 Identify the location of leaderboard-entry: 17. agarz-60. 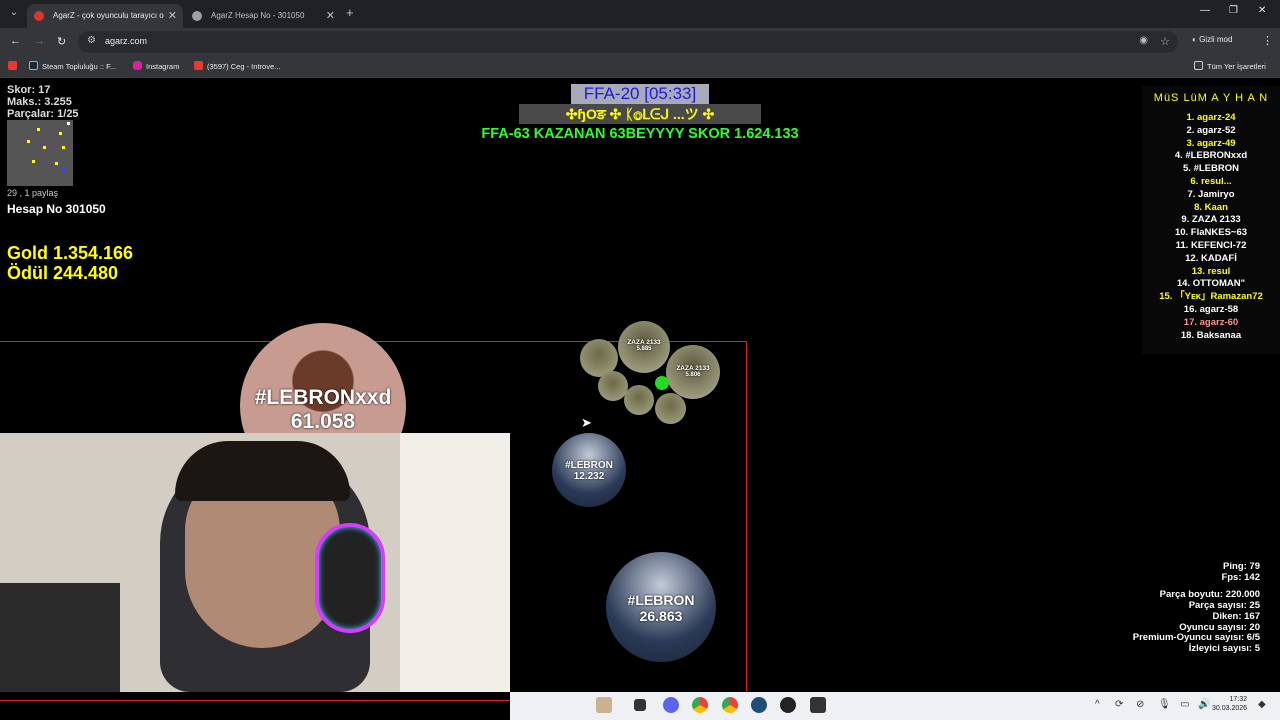
(1211, 322).